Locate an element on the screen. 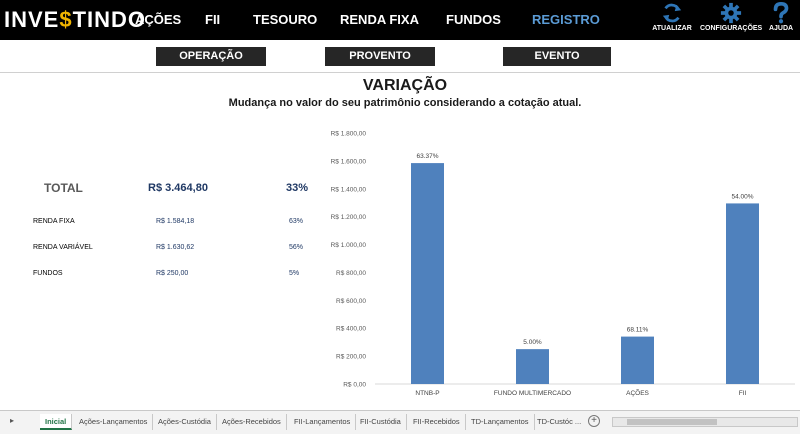 The width and height of the screenshot is (800, 434). y-tick-label: R$ 400,00 is located at coordinates (351, 329).